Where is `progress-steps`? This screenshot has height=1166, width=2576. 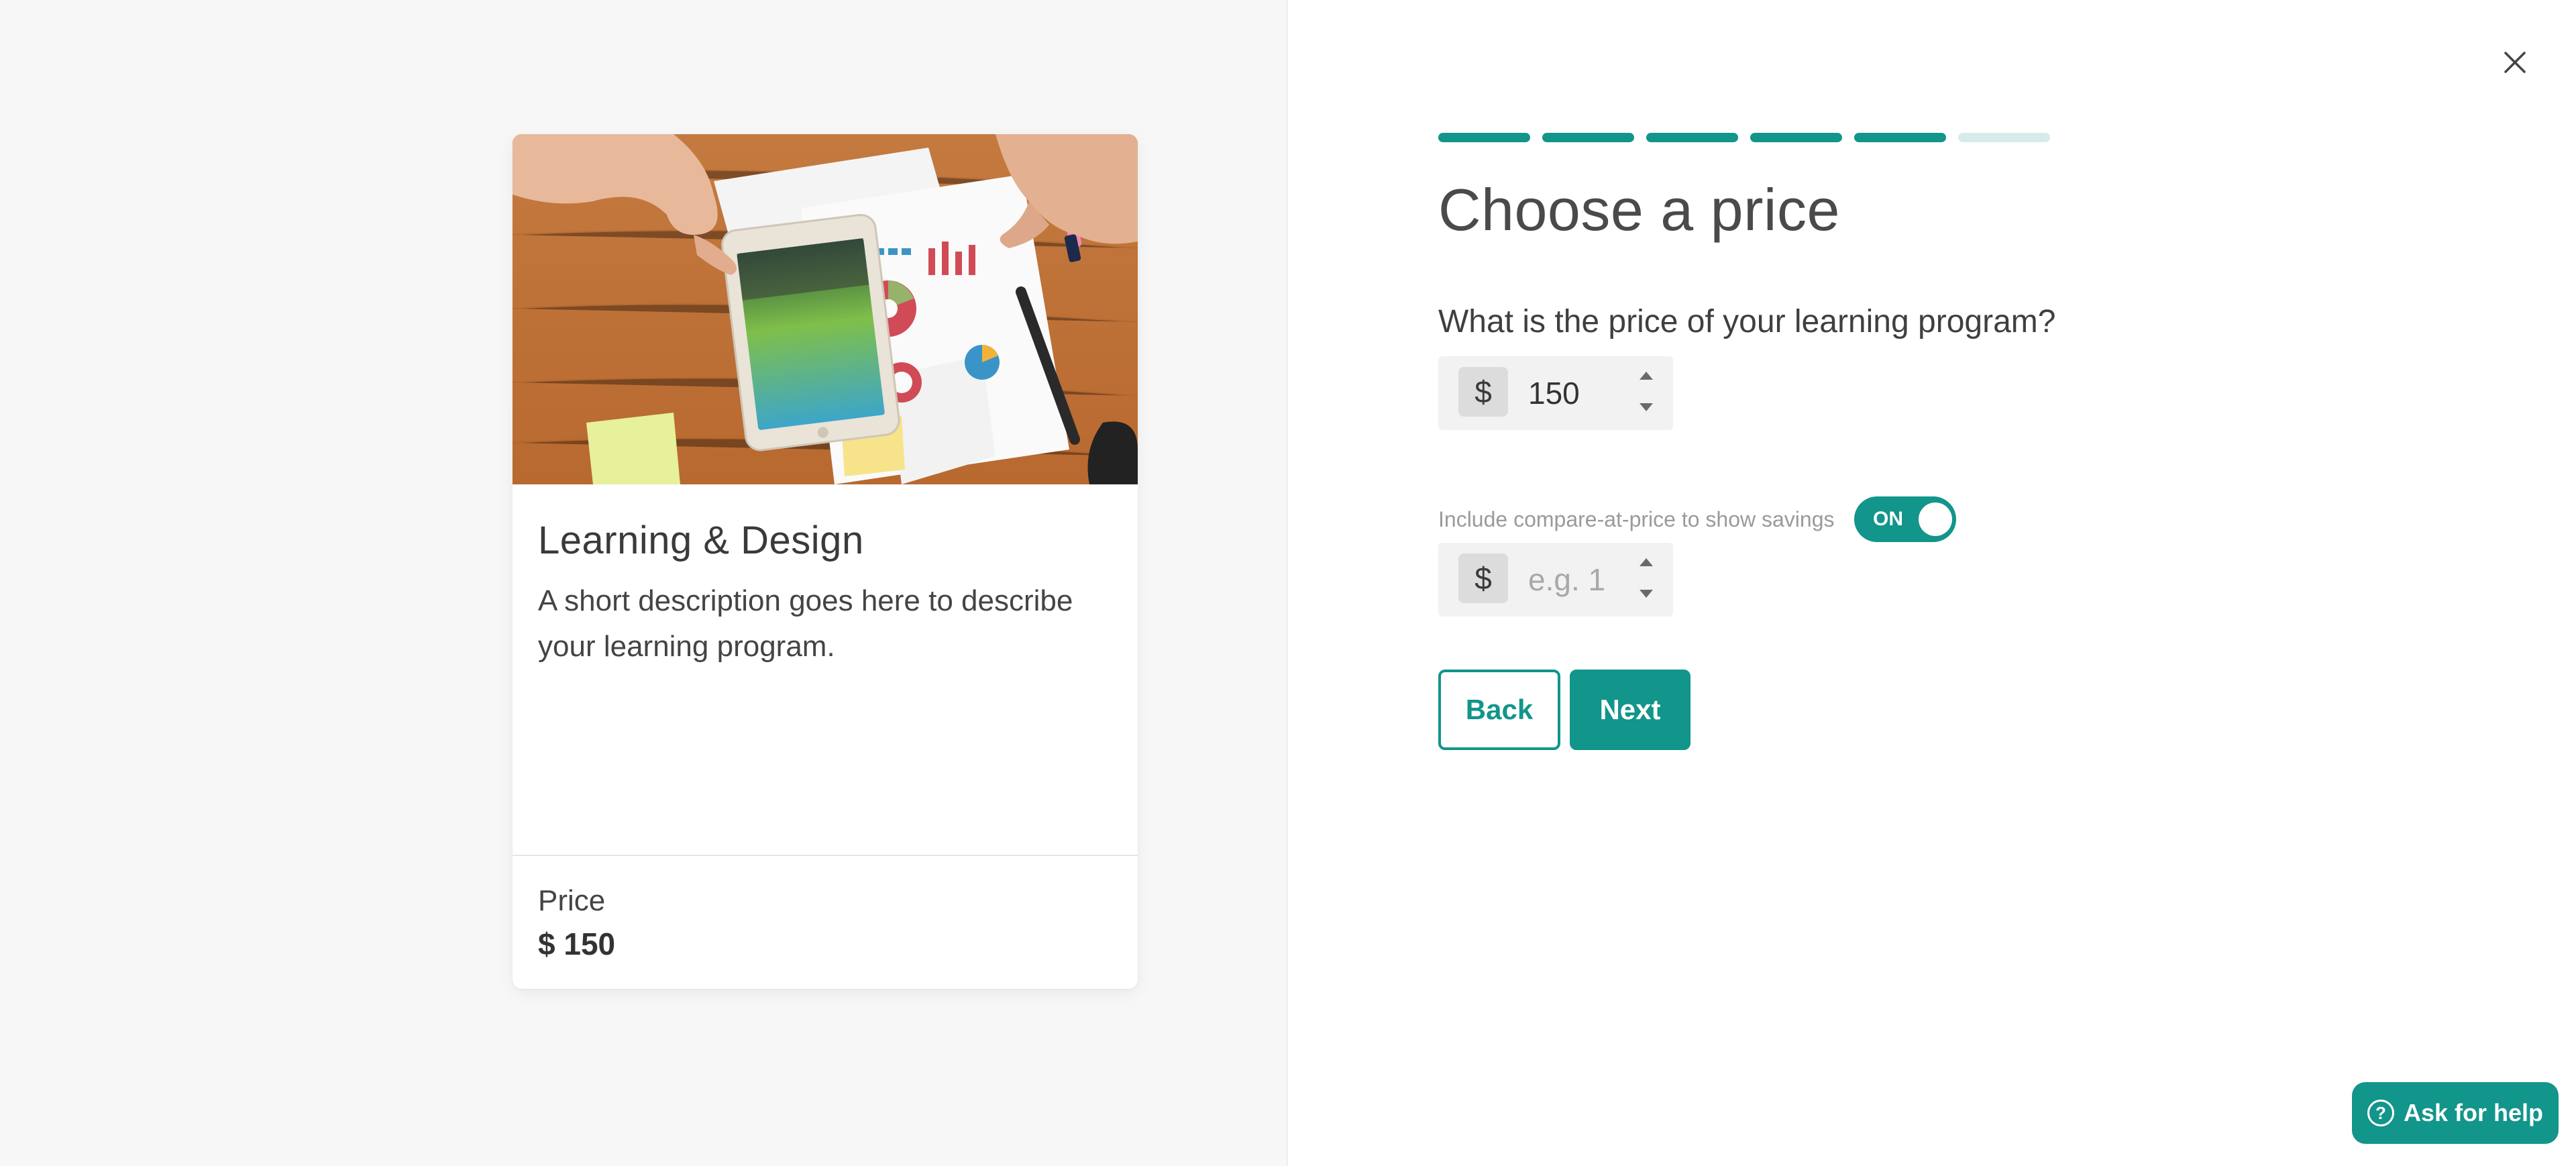
progress-steps is located at coordinates (1744, 137).